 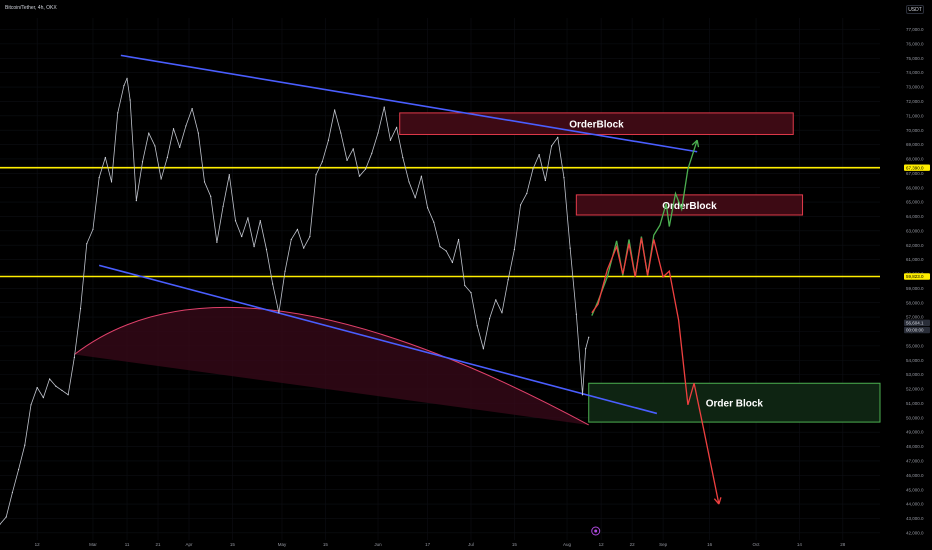 What do you see at coordinates (915, 432) in the screenshot?
I see `y-tick-label: 49,000.0` at bounding box center [915, 432].